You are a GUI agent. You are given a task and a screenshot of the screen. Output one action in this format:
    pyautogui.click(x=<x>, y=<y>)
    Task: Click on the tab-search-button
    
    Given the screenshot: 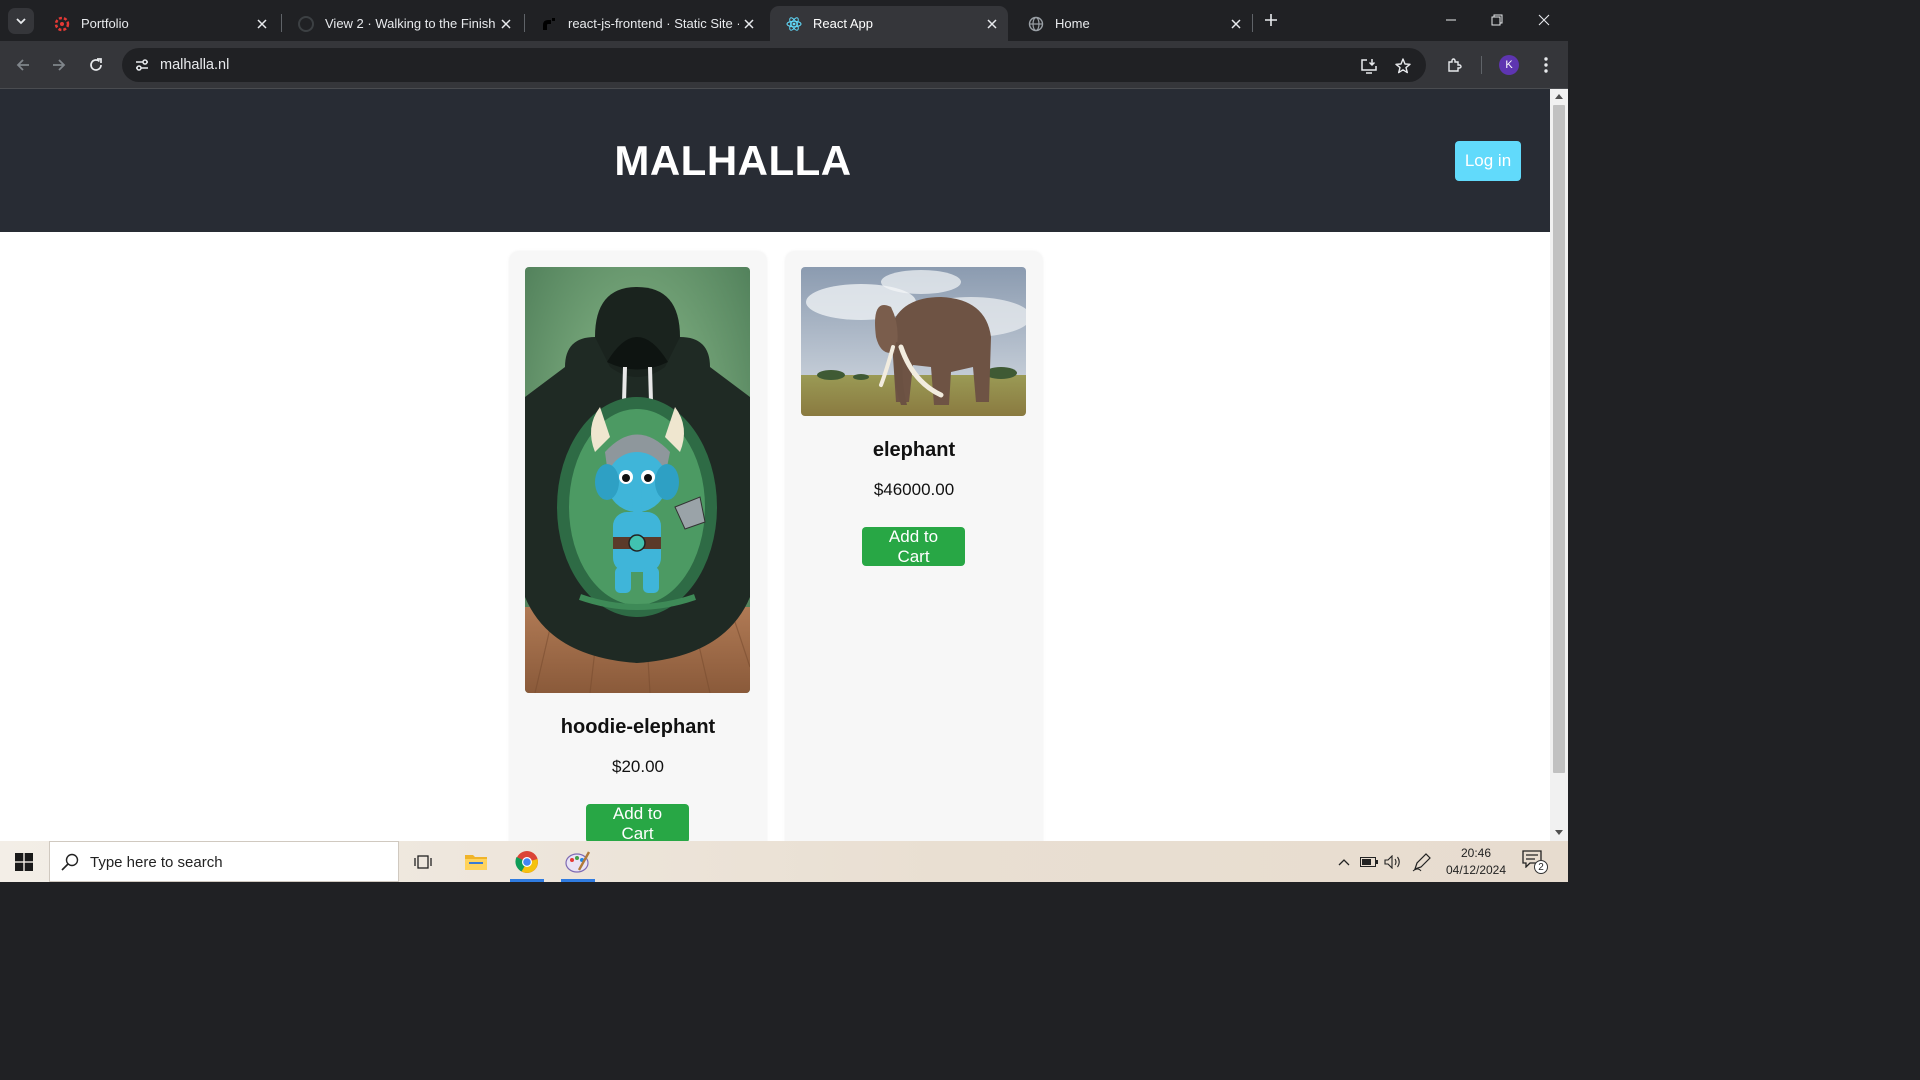 What is the action you would take?
    pyautogui.click(x=21, y=21)
    